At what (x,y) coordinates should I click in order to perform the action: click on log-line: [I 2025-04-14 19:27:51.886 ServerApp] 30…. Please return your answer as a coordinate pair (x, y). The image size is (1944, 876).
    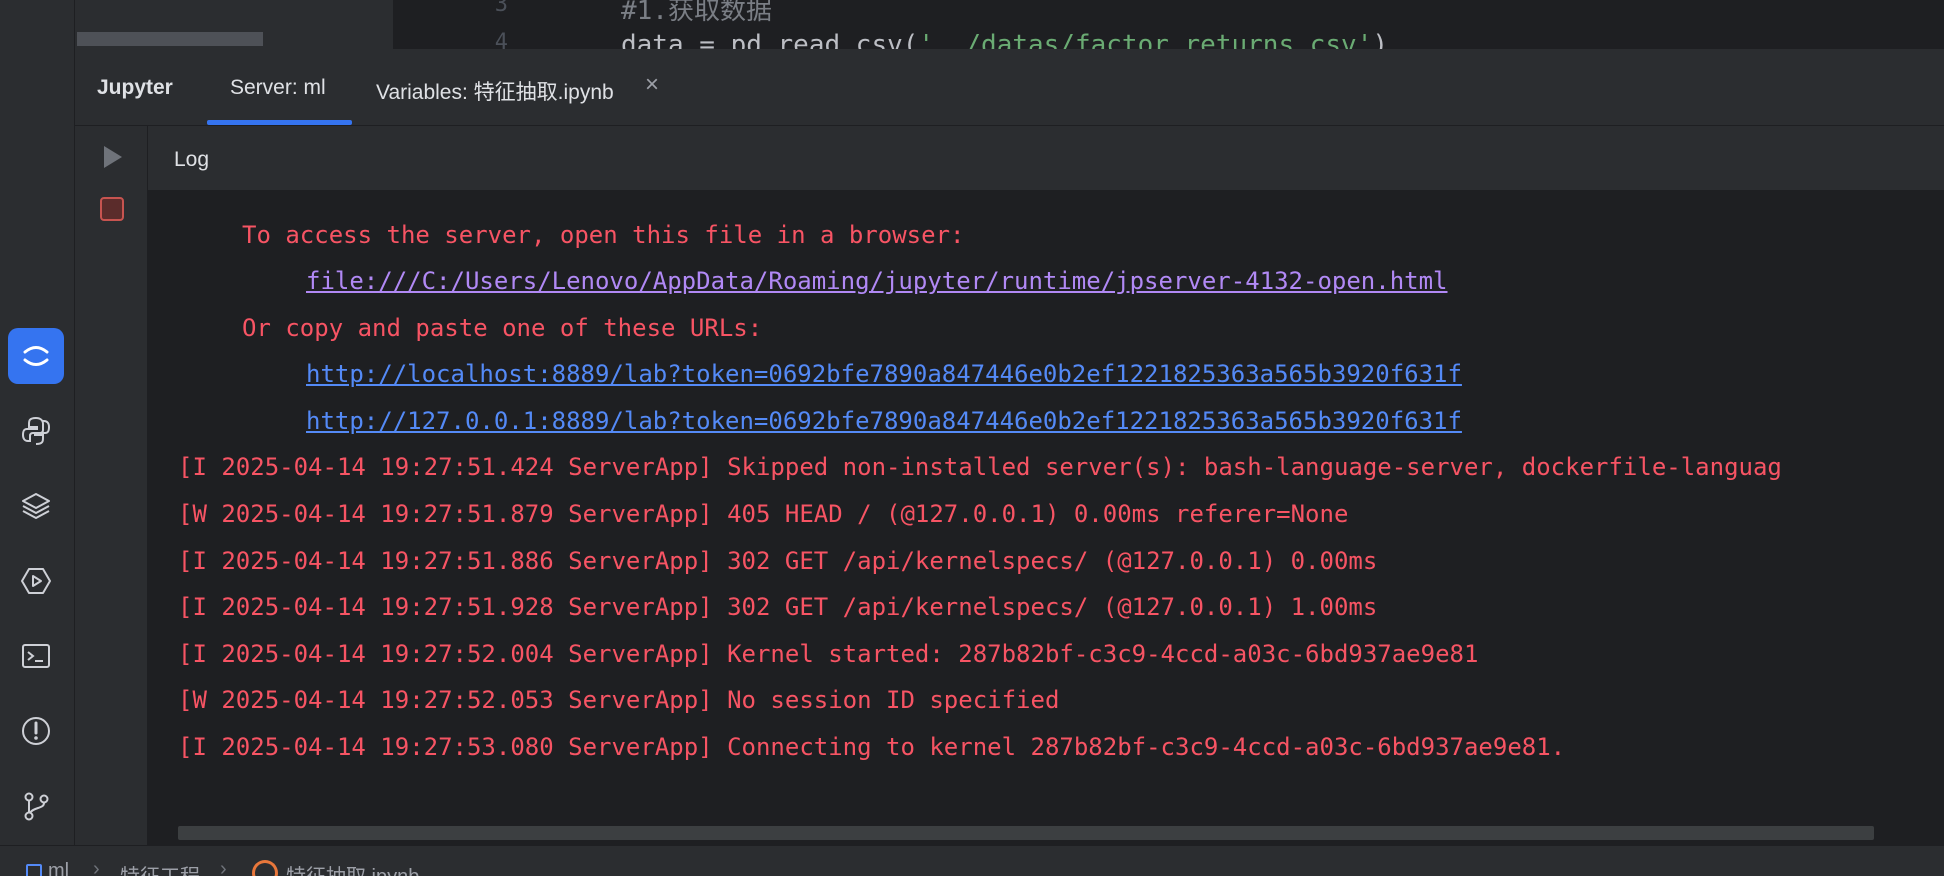
    Looking at the image, I should click on (778, 561).